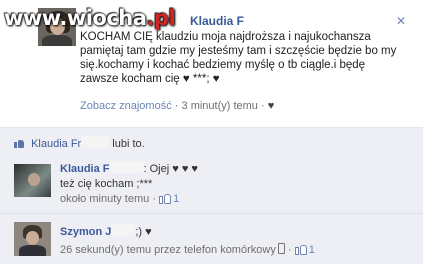 This screenshot has height=264, width=423. What do you see at coordinates (143, 232) in the screenshot?
I see `comment-text: ;) ♥` at bounding box center [143, 232].